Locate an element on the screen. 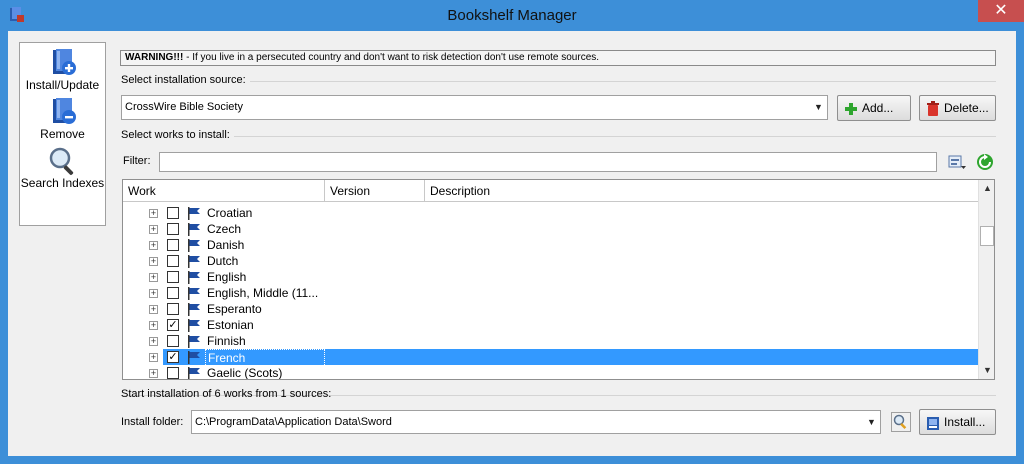  filter-options-icon is located at coordinates (957, 162).